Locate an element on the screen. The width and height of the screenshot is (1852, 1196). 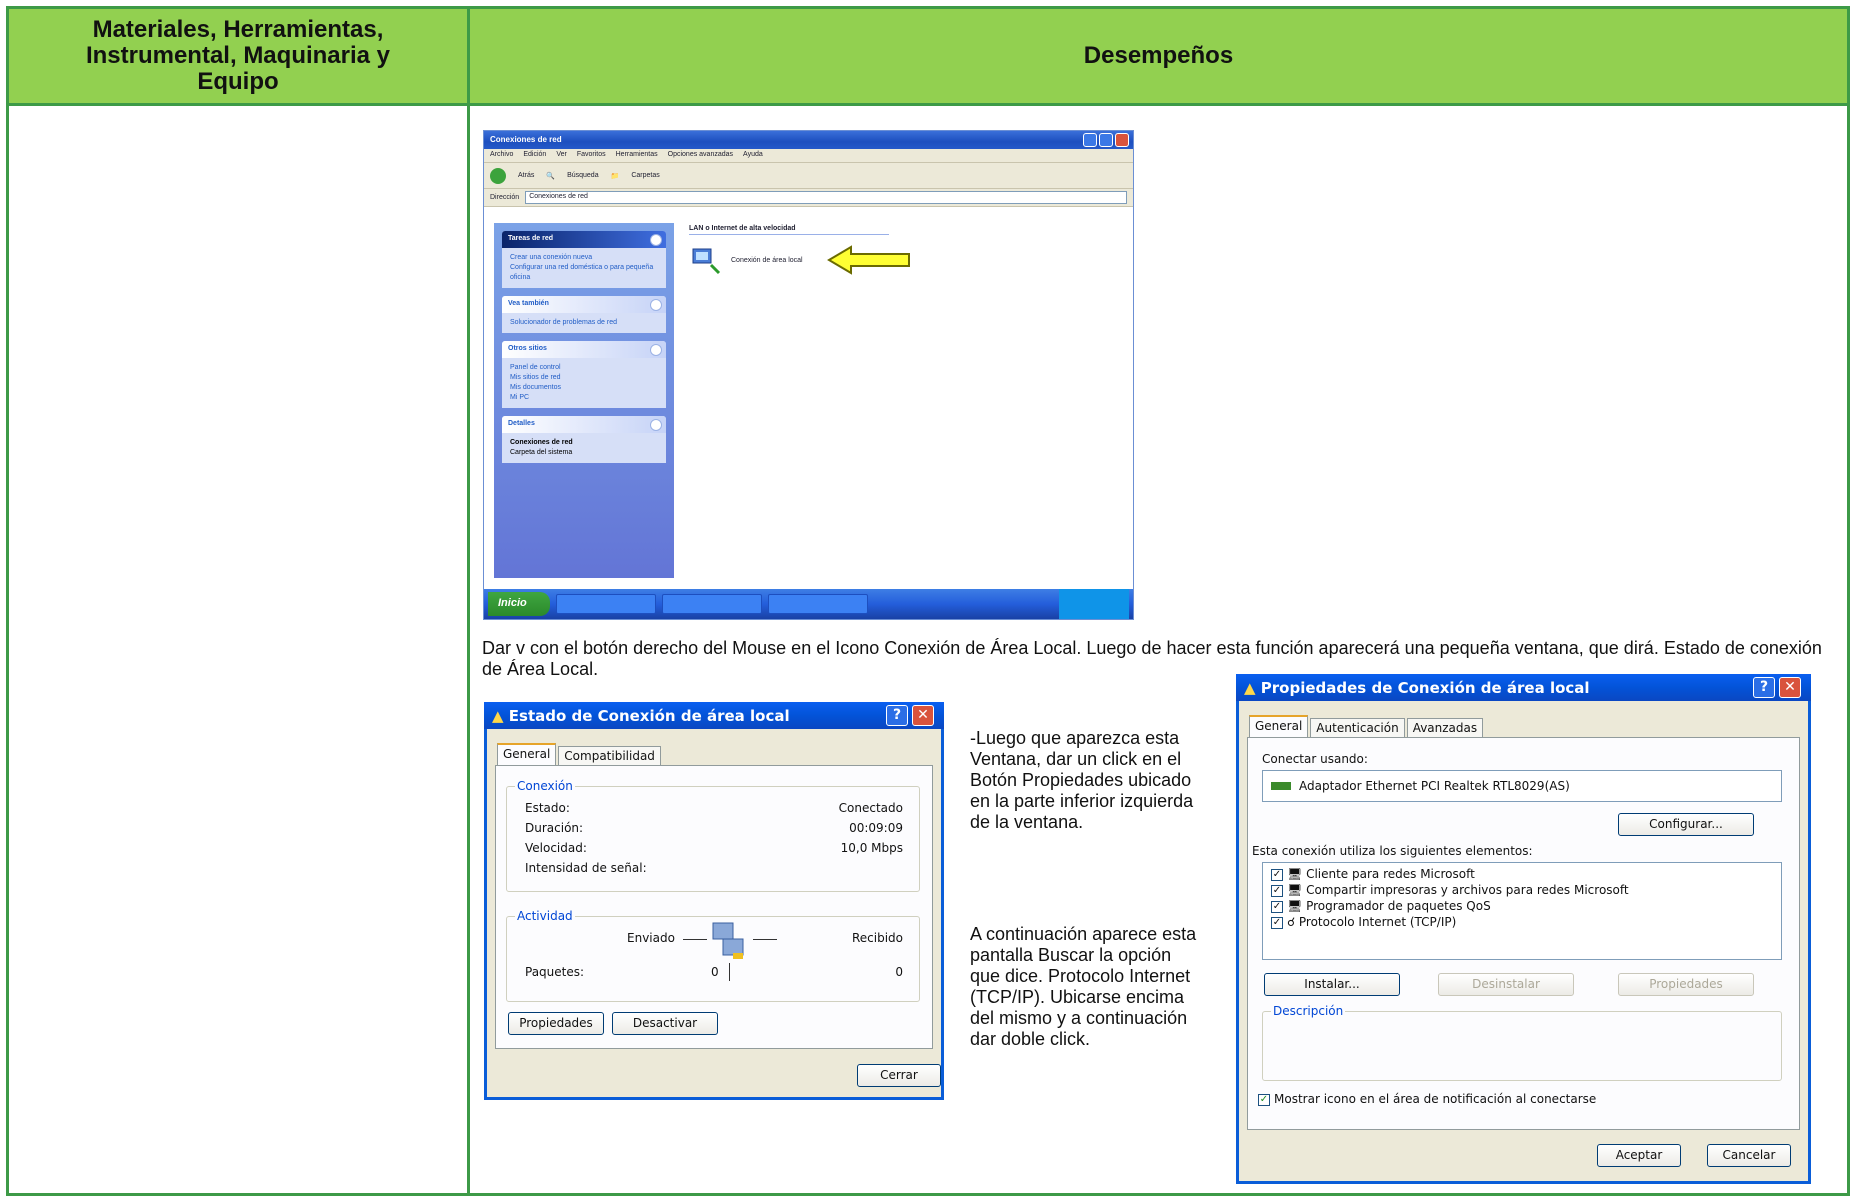
panel-title: Tareas de red is located at coordinates (584, 239).